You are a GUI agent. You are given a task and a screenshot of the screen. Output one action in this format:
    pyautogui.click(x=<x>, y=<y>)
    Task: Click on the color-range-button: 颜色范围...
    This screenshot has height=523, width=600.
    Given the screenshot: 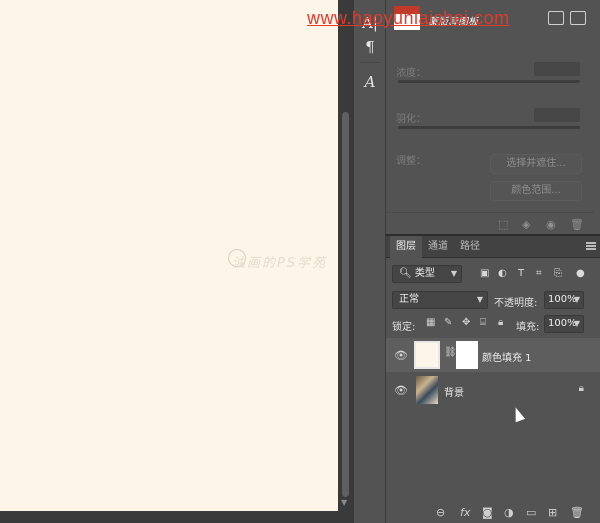 What is the action you would take?
    pyautogui.click(x=536, y=191)
    